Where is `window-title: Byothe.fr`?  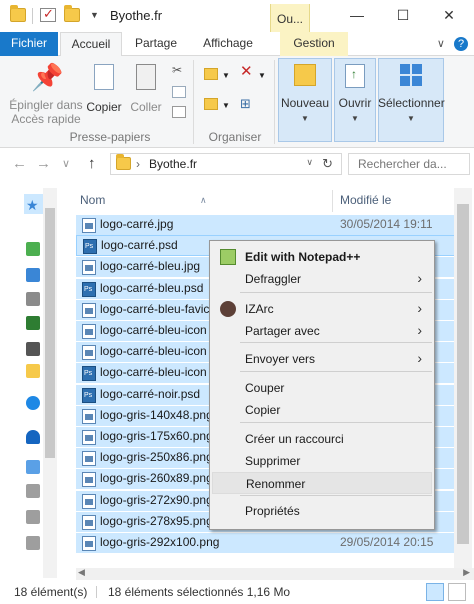
window-title: Byothe.fr is located at coordinates (136, 15).